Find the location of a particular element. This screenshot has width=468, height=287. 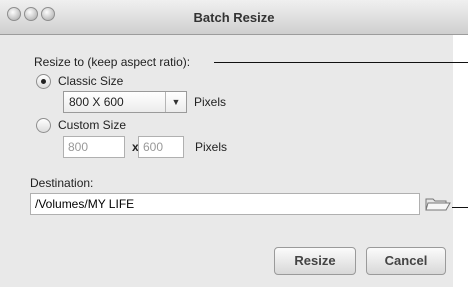

custom-height-field: 600 is located at coordinates (161, 147).